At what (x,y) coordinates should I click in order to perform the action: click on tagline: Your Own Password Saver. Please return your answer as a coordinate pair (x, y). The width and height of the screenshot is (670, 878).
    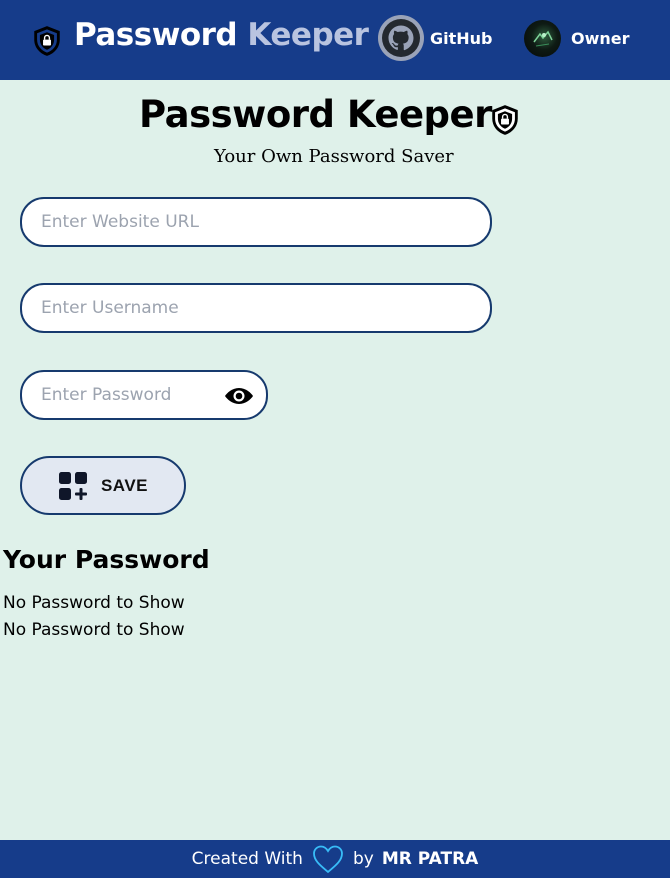
    Looking at the image, I should click on (334, 156).